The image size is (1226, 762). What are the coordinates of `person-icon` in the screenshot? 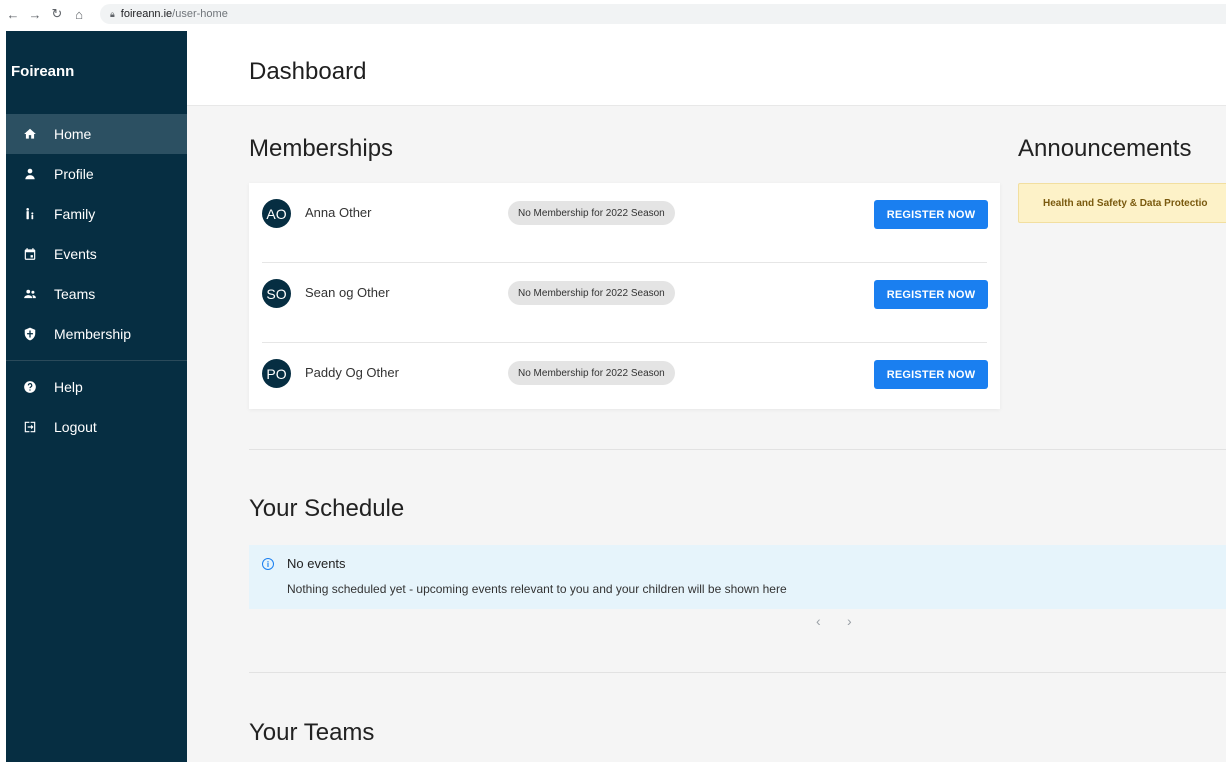 It's located at (30, 174).